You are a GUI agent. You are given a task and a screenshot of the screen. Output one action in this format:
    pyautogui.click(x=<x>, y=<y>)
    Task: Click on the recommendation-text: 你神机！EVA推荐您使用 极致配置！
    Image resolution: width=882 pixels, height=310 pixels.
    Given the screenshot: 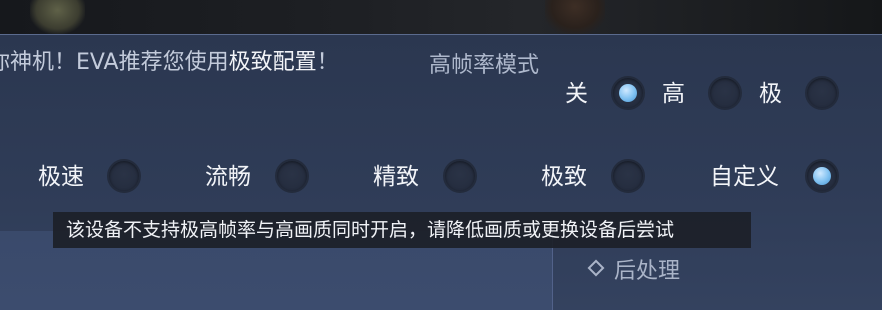 What is the action you would take?
    pyautogui.click(x=169, y=60)
    